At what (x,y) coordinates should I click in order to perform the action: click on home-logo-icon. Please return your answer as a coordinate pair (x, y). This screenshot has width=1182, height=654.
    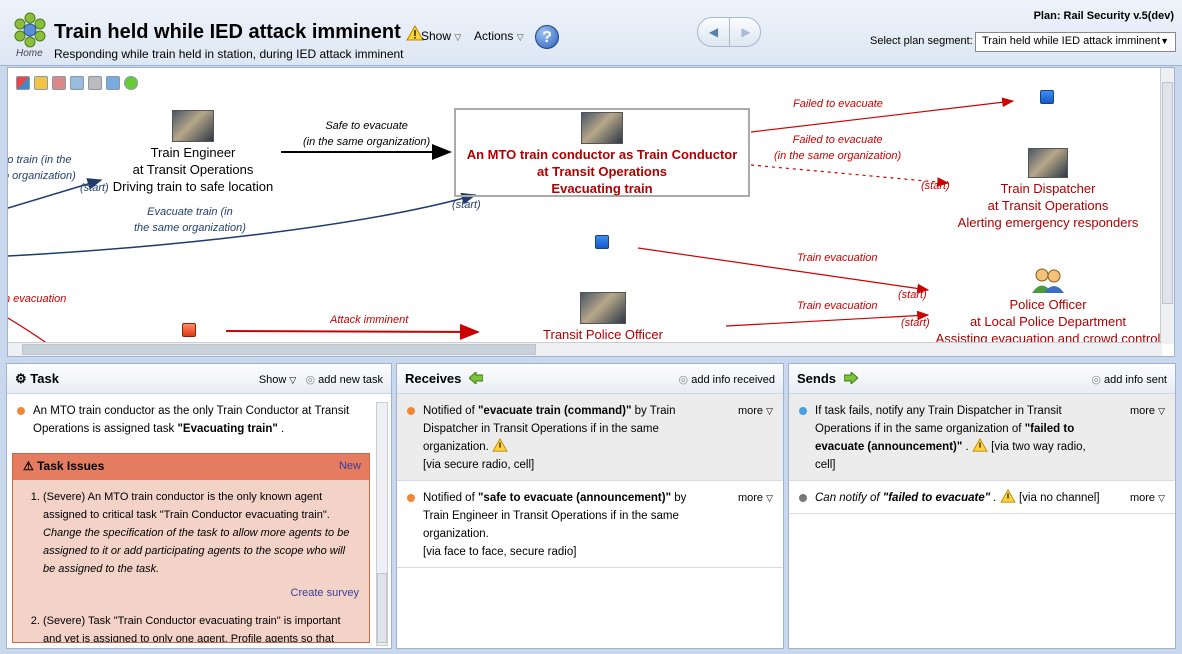
    Looking at the image, I should click on (30, 30).